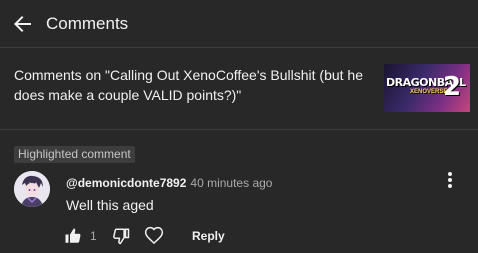 The image size is (478, 253). What do you see at coordinates (429, 92) in the screenshot?
I see `thumbnail-subtitle: XENOVERSE` at bounding box center [429, 92].